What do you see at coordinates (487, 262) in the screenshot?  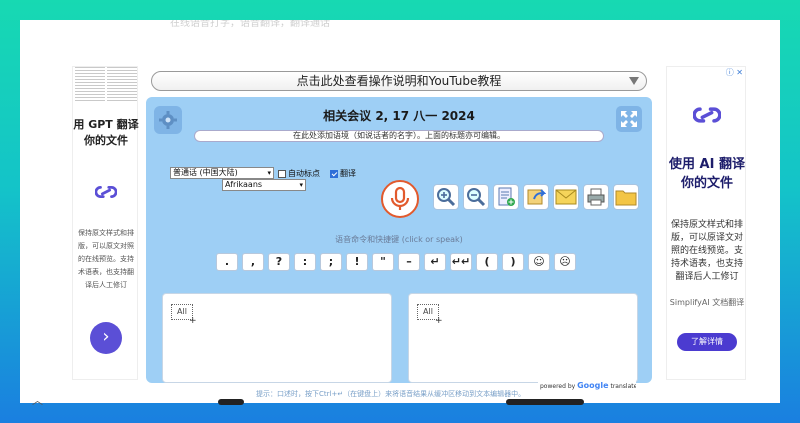 I see `punct-open-paren-button: (` at bounding box center [487, 262].